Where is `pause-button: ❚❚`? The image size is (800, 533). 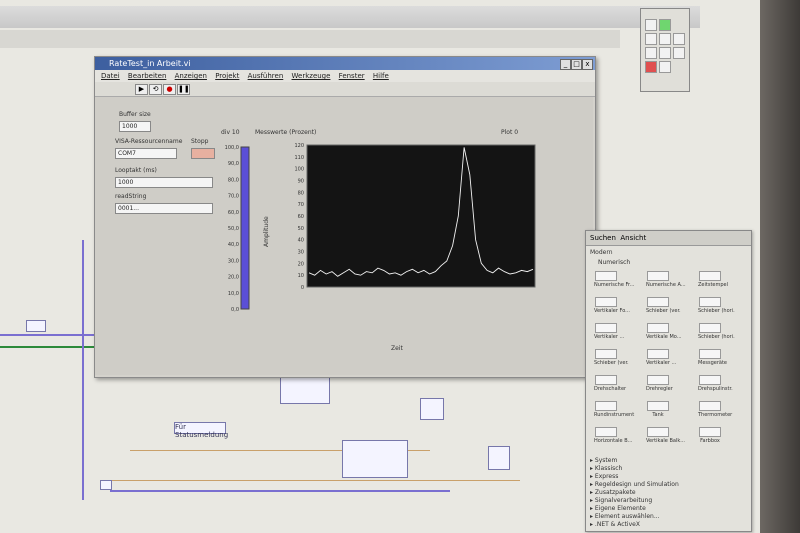
pause-button: ❚❚ is located at coordinates (183, 89).